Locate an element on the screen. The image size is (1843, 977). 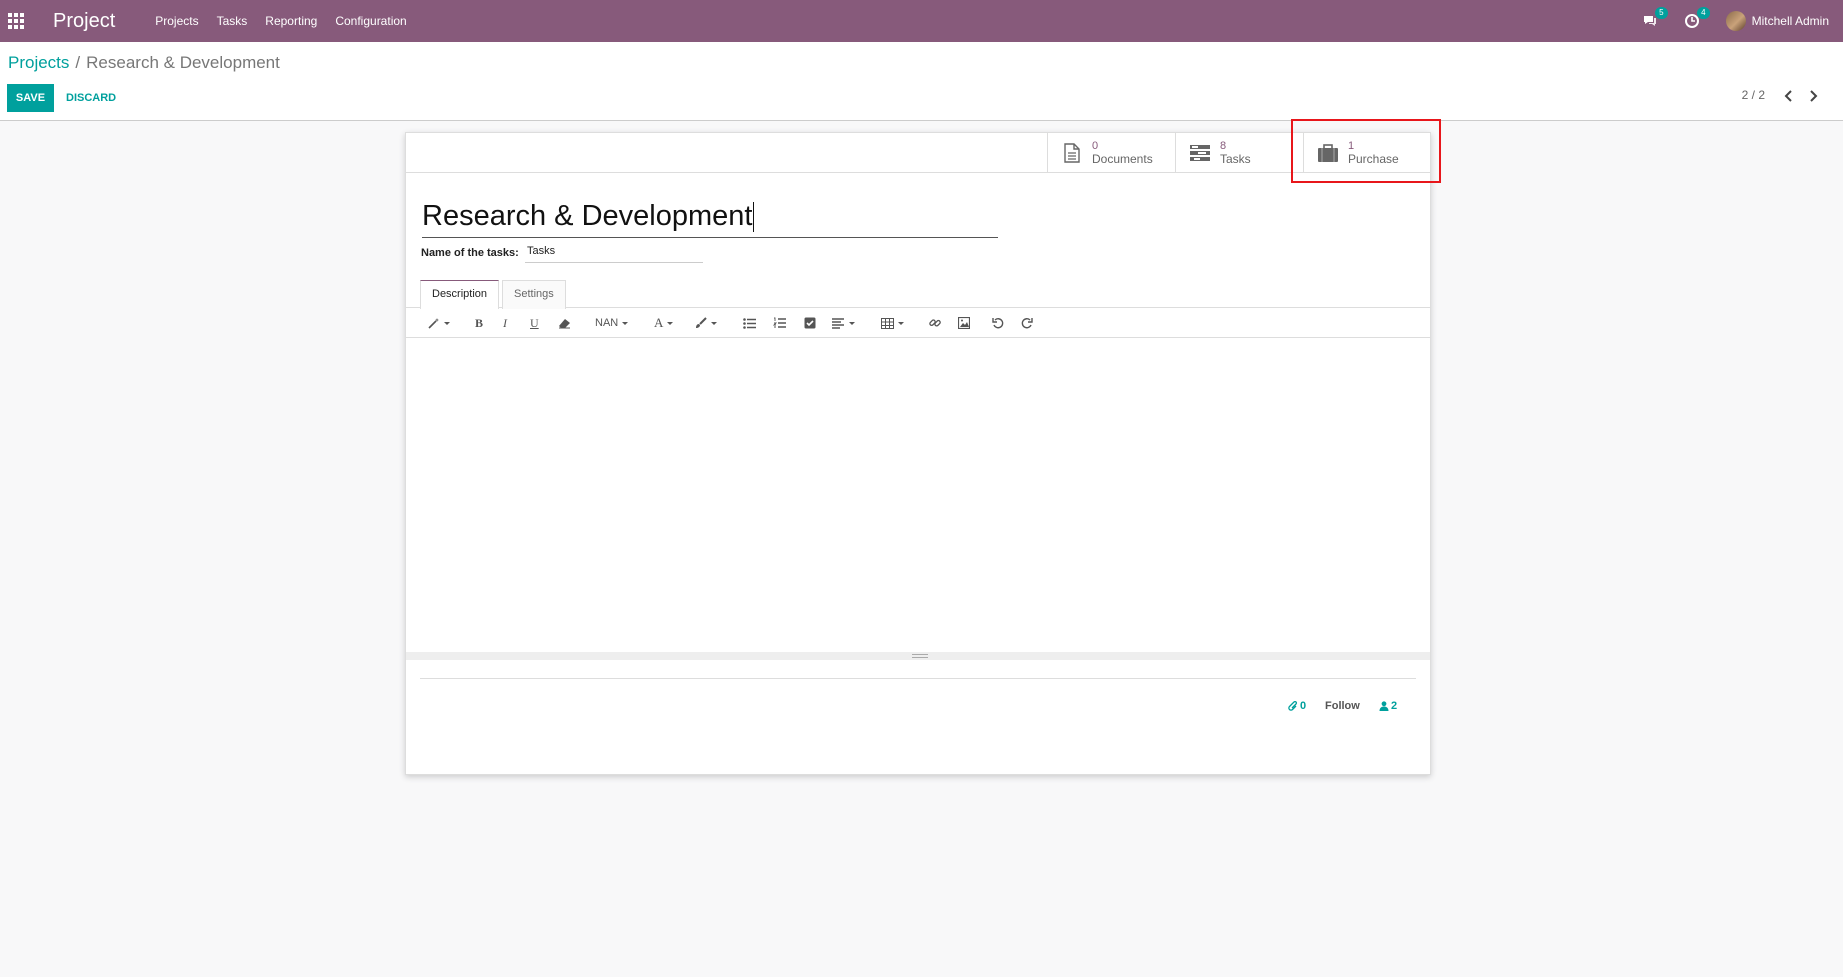
chevron-right-icon is located at coordinates (1814, 96).